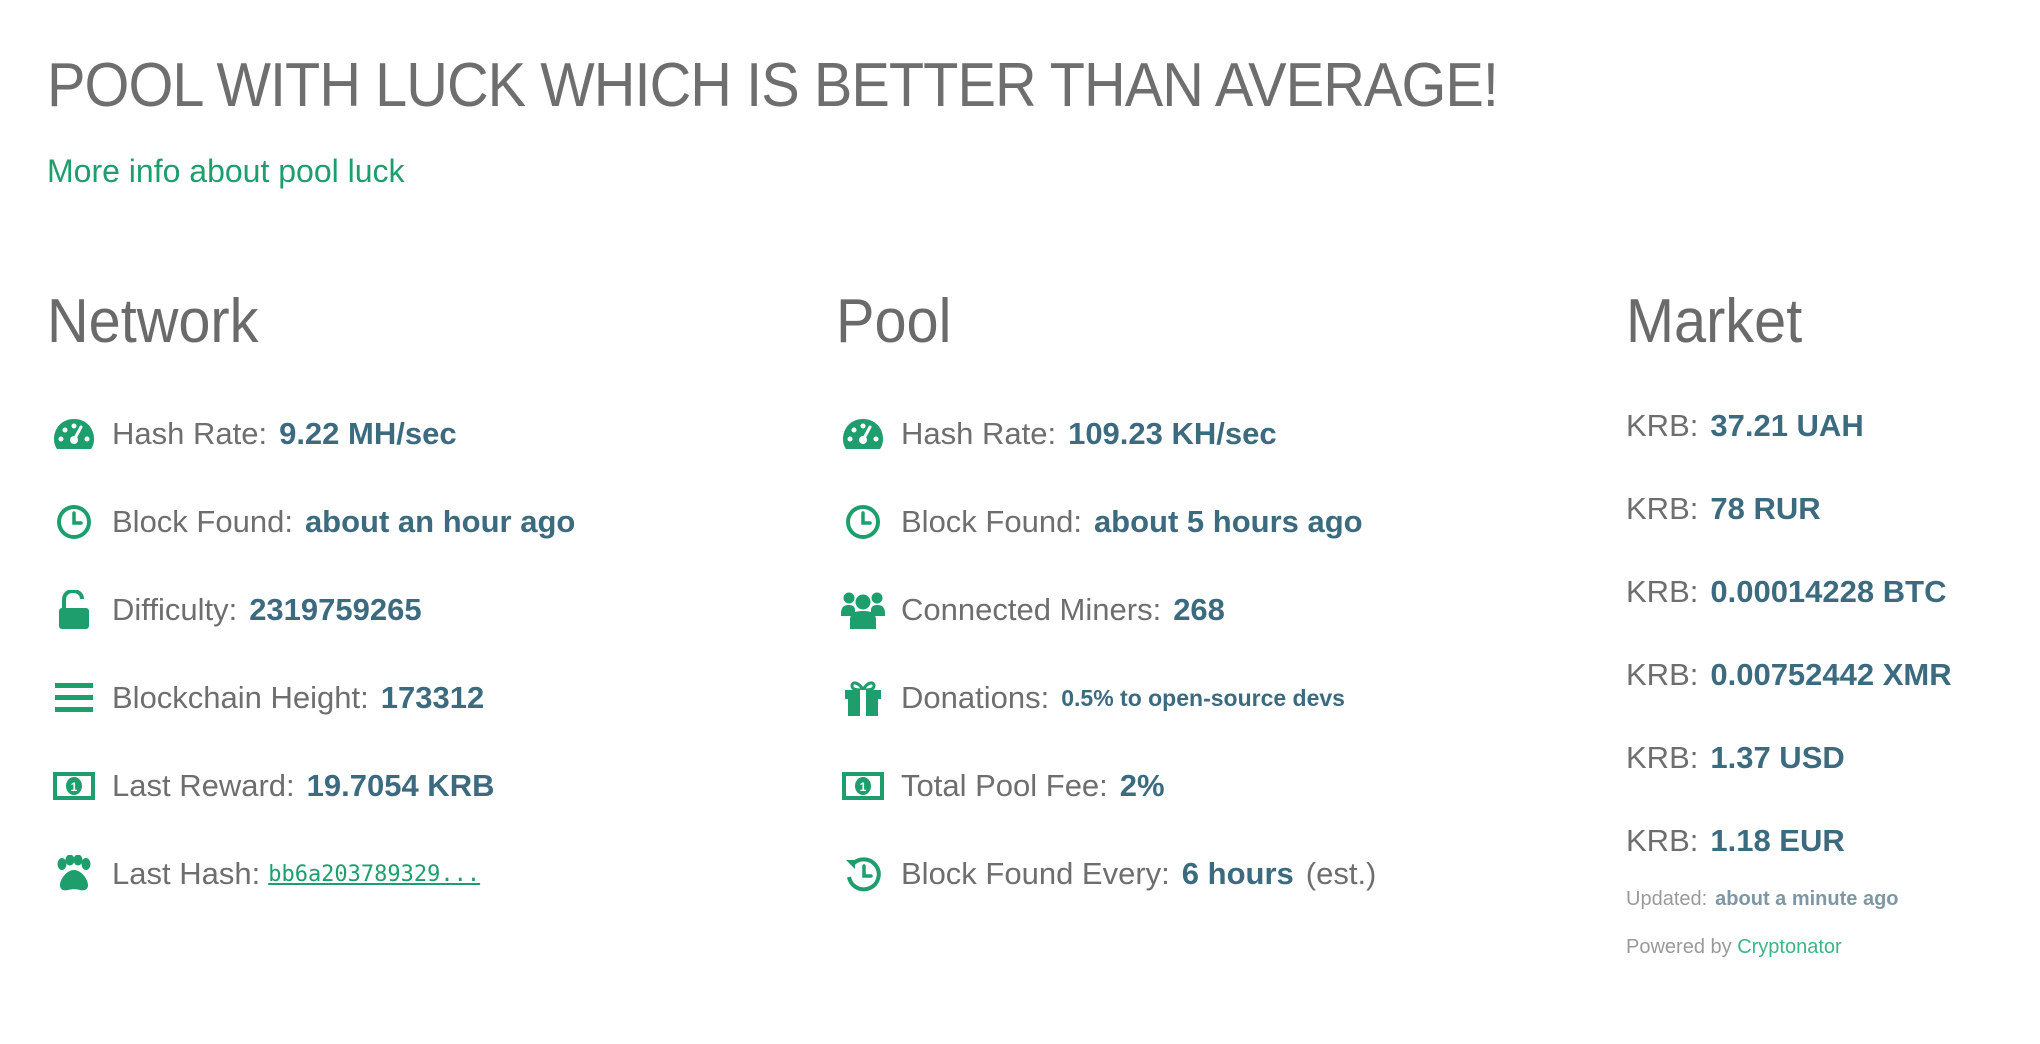 Image resolution: width=2040 pixels, height=1044 pixels. What do you see at coordinates (1142, 785) in the screenshot?
I see `pool-fee-value: 2%` at bounding box center [1142, 785].